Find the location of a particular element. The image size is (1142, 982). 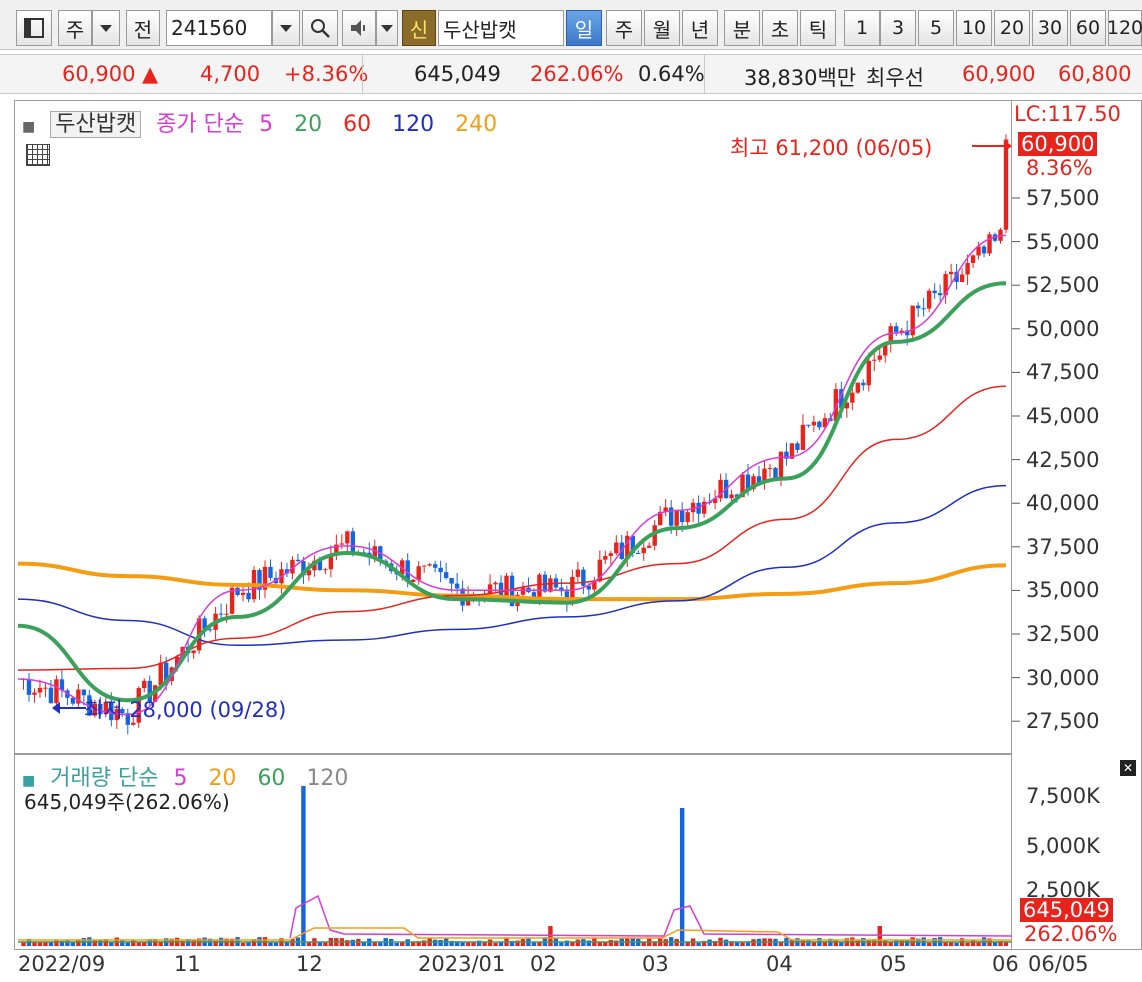

volume-value: 645,049 is located at coordinates (457, 74).